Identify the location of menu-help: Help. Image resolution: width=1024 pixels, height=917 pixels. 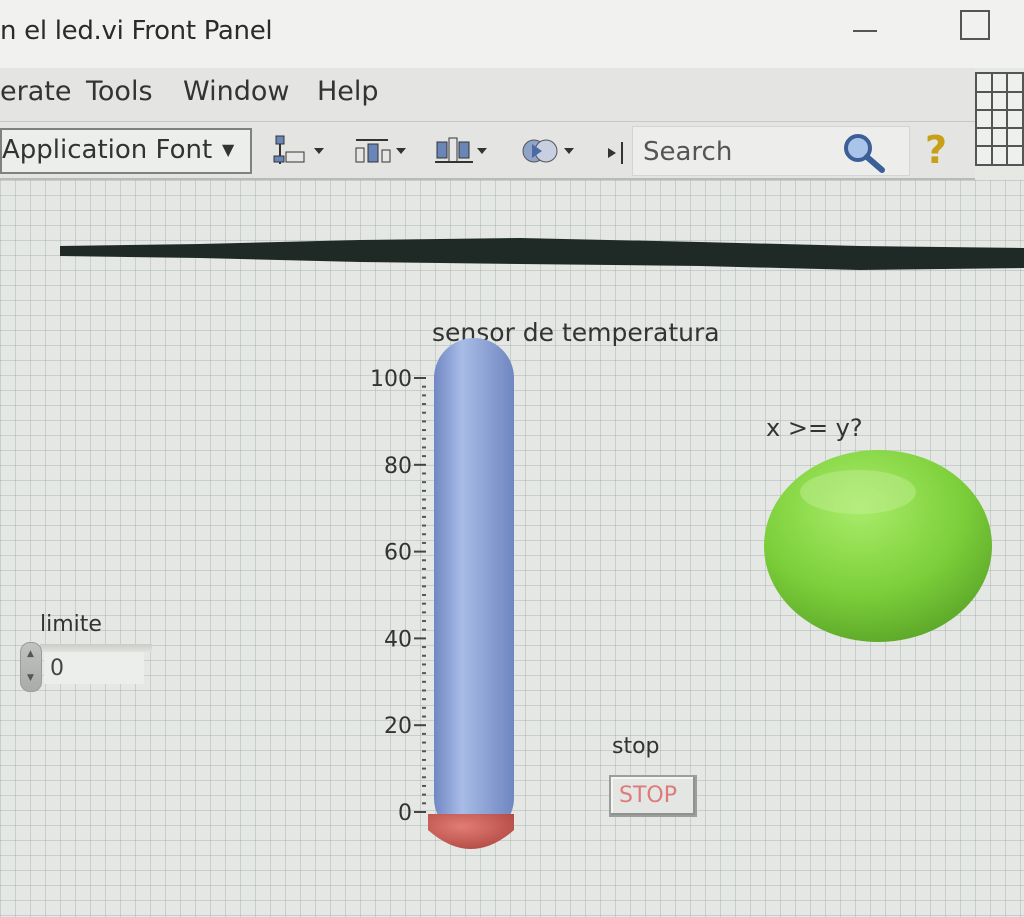
(348, 91).